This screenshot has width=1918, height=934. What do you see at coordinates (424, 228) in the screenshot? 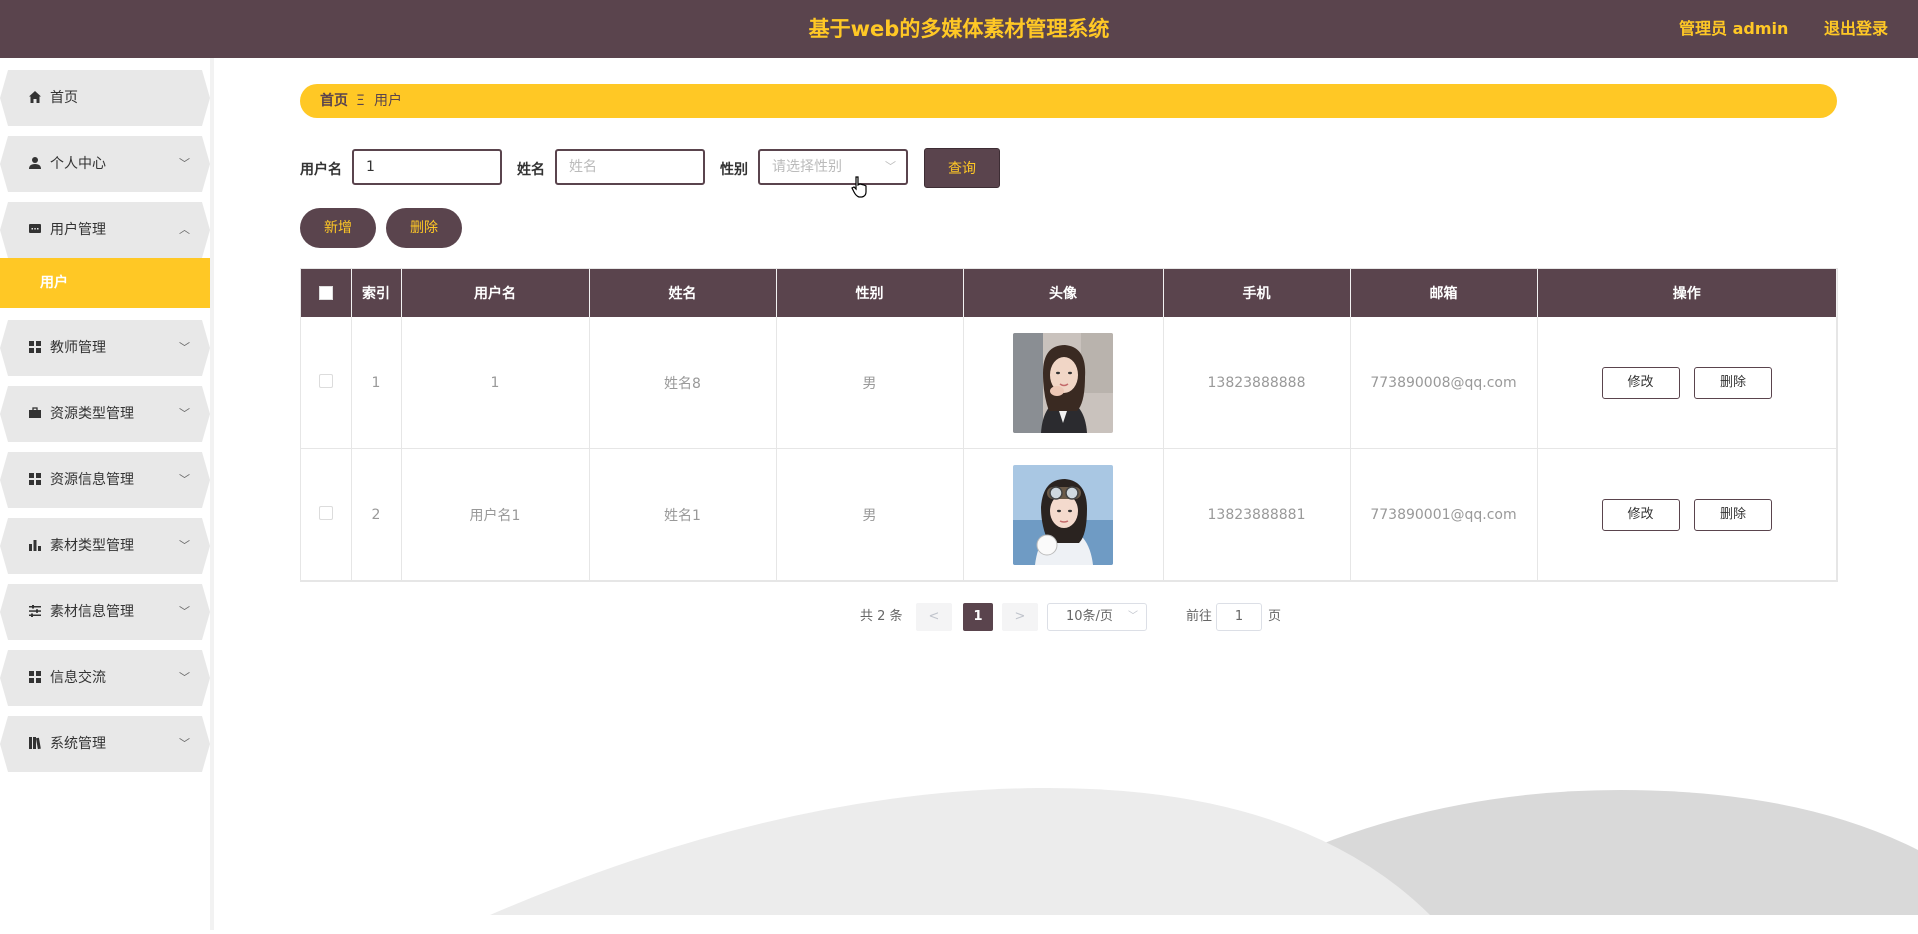
I see `batch-delete-button: 删除` at bounding box center [424, 228].